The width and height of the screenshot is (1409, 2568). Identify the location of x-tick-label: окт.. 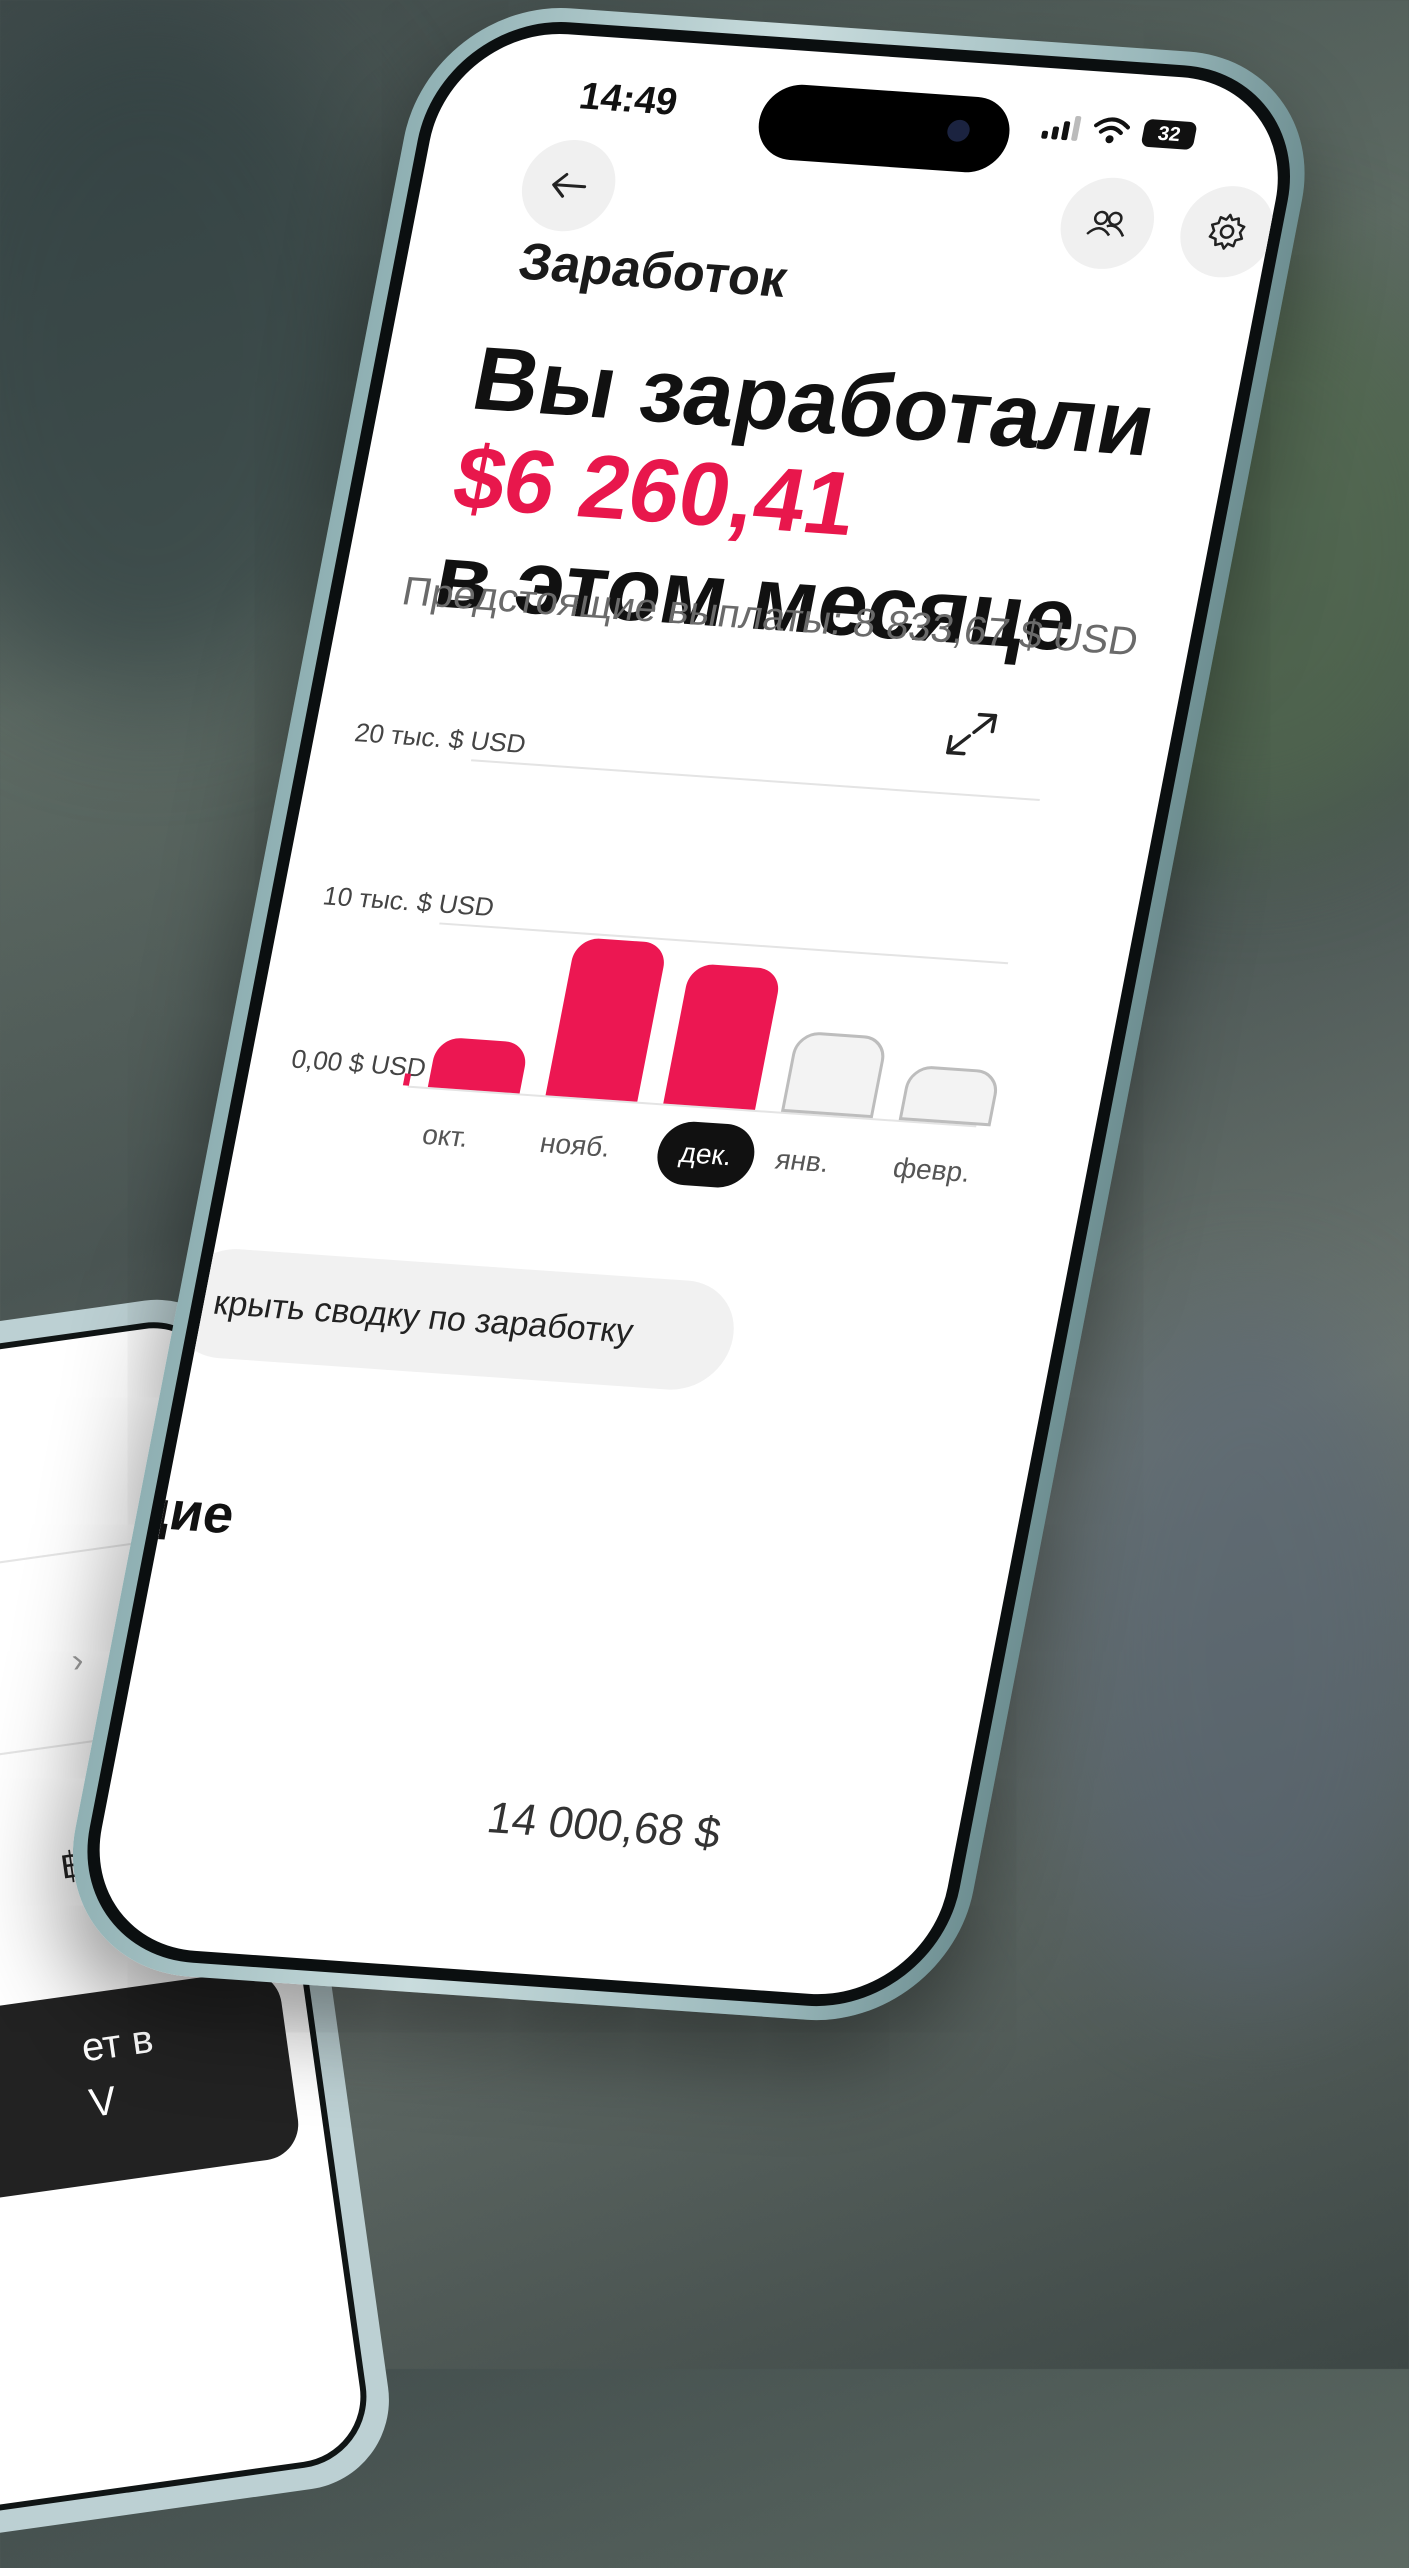
(445, 1136).